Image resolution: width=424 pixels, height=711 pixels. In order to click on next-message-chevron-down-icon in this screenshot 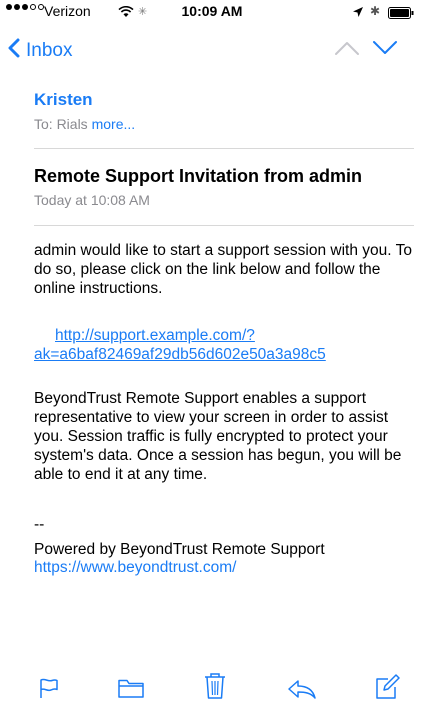, I will do `click(385, 50)`.